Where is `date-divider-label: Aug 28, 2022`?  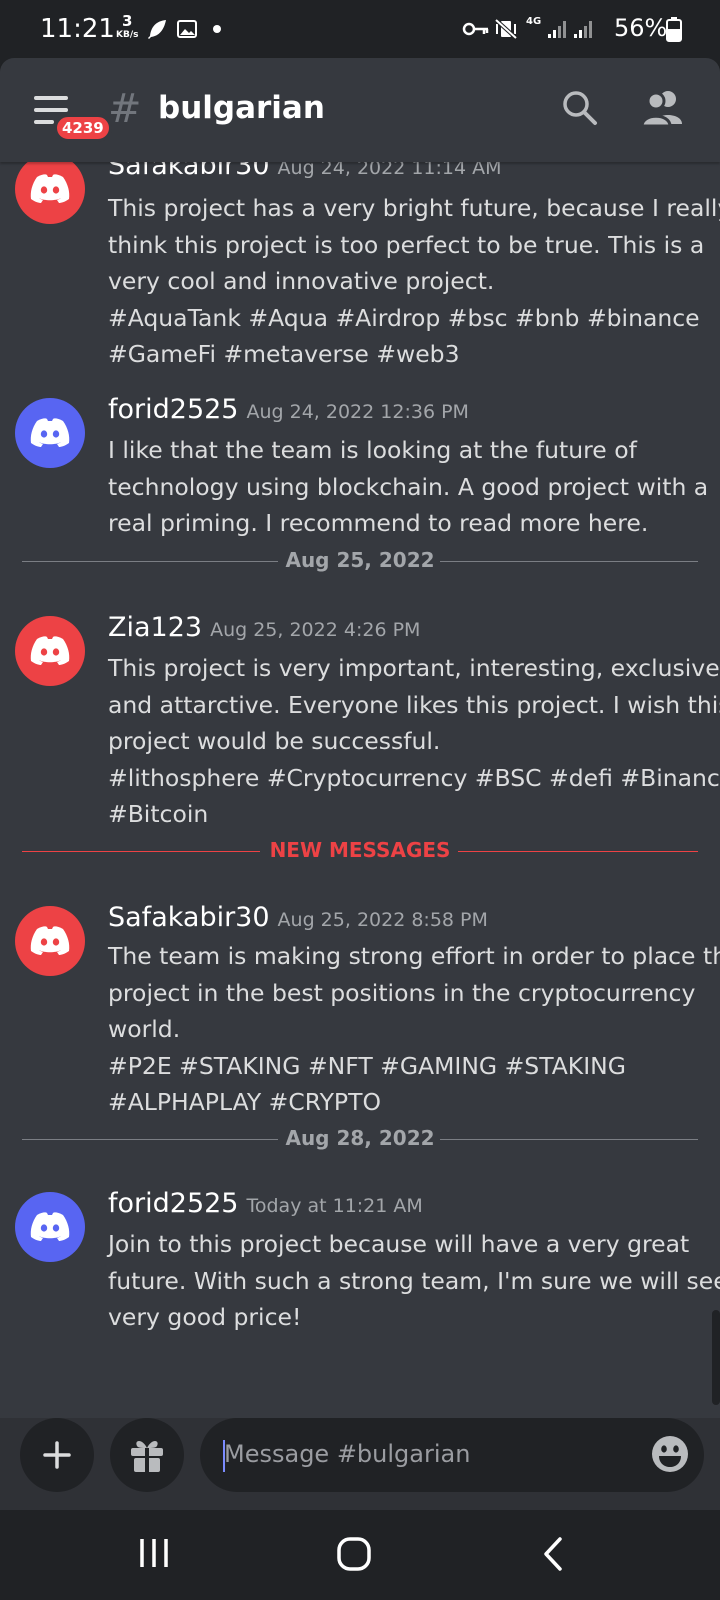
date-divider-label: Aug 28, 2022 is located at coordinates (360, 1138).